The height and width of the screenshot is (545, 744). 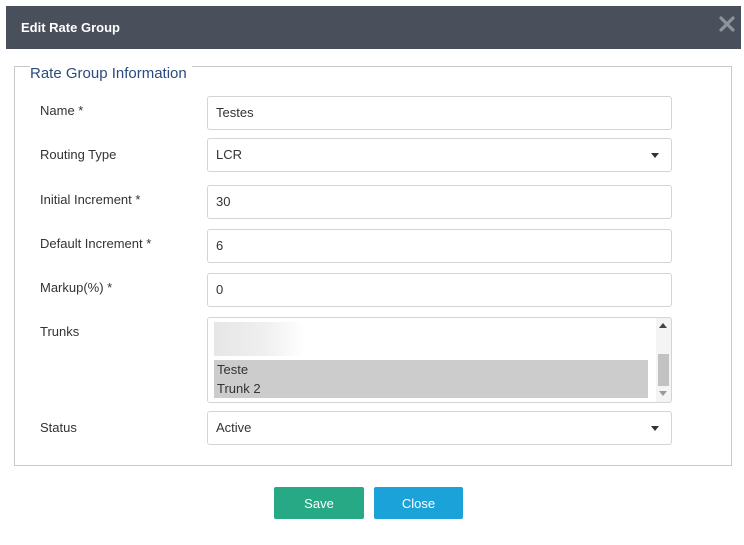 I want to click on routing-type-label: Routing Type, so click(x=78, y=154).